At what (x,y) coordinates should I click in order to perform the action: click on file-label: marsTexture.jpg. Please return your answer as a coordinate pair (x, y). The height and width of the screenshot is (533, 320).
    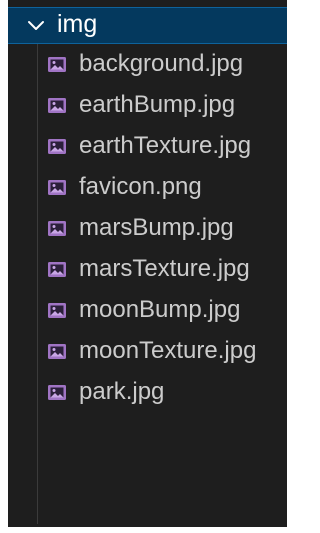
    Looking at the image, I should click on (164, 268).